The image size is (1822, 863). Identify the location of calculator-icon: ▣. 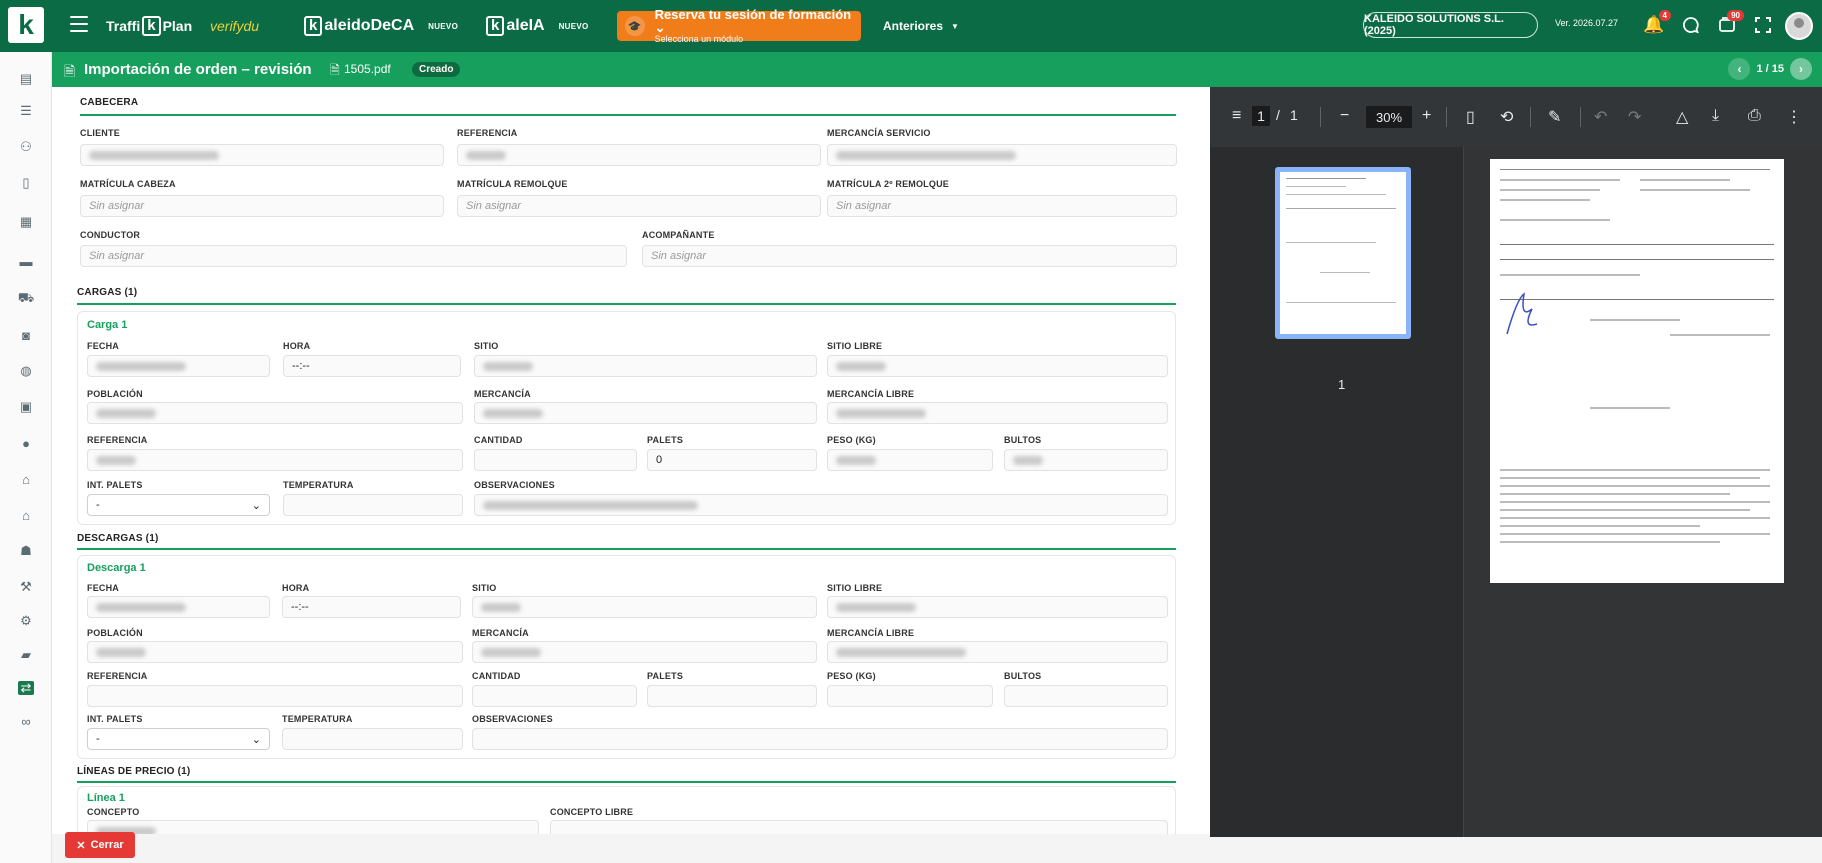
(26, 406).